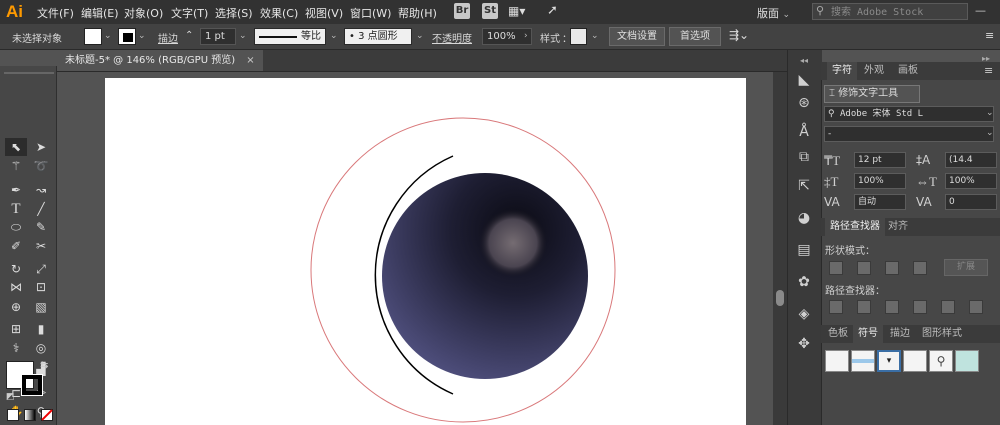  What do you see at coordinates (16, 269) in the screenshot?
I see `rotate-icon: ↻` at bounding box center [16, 269].